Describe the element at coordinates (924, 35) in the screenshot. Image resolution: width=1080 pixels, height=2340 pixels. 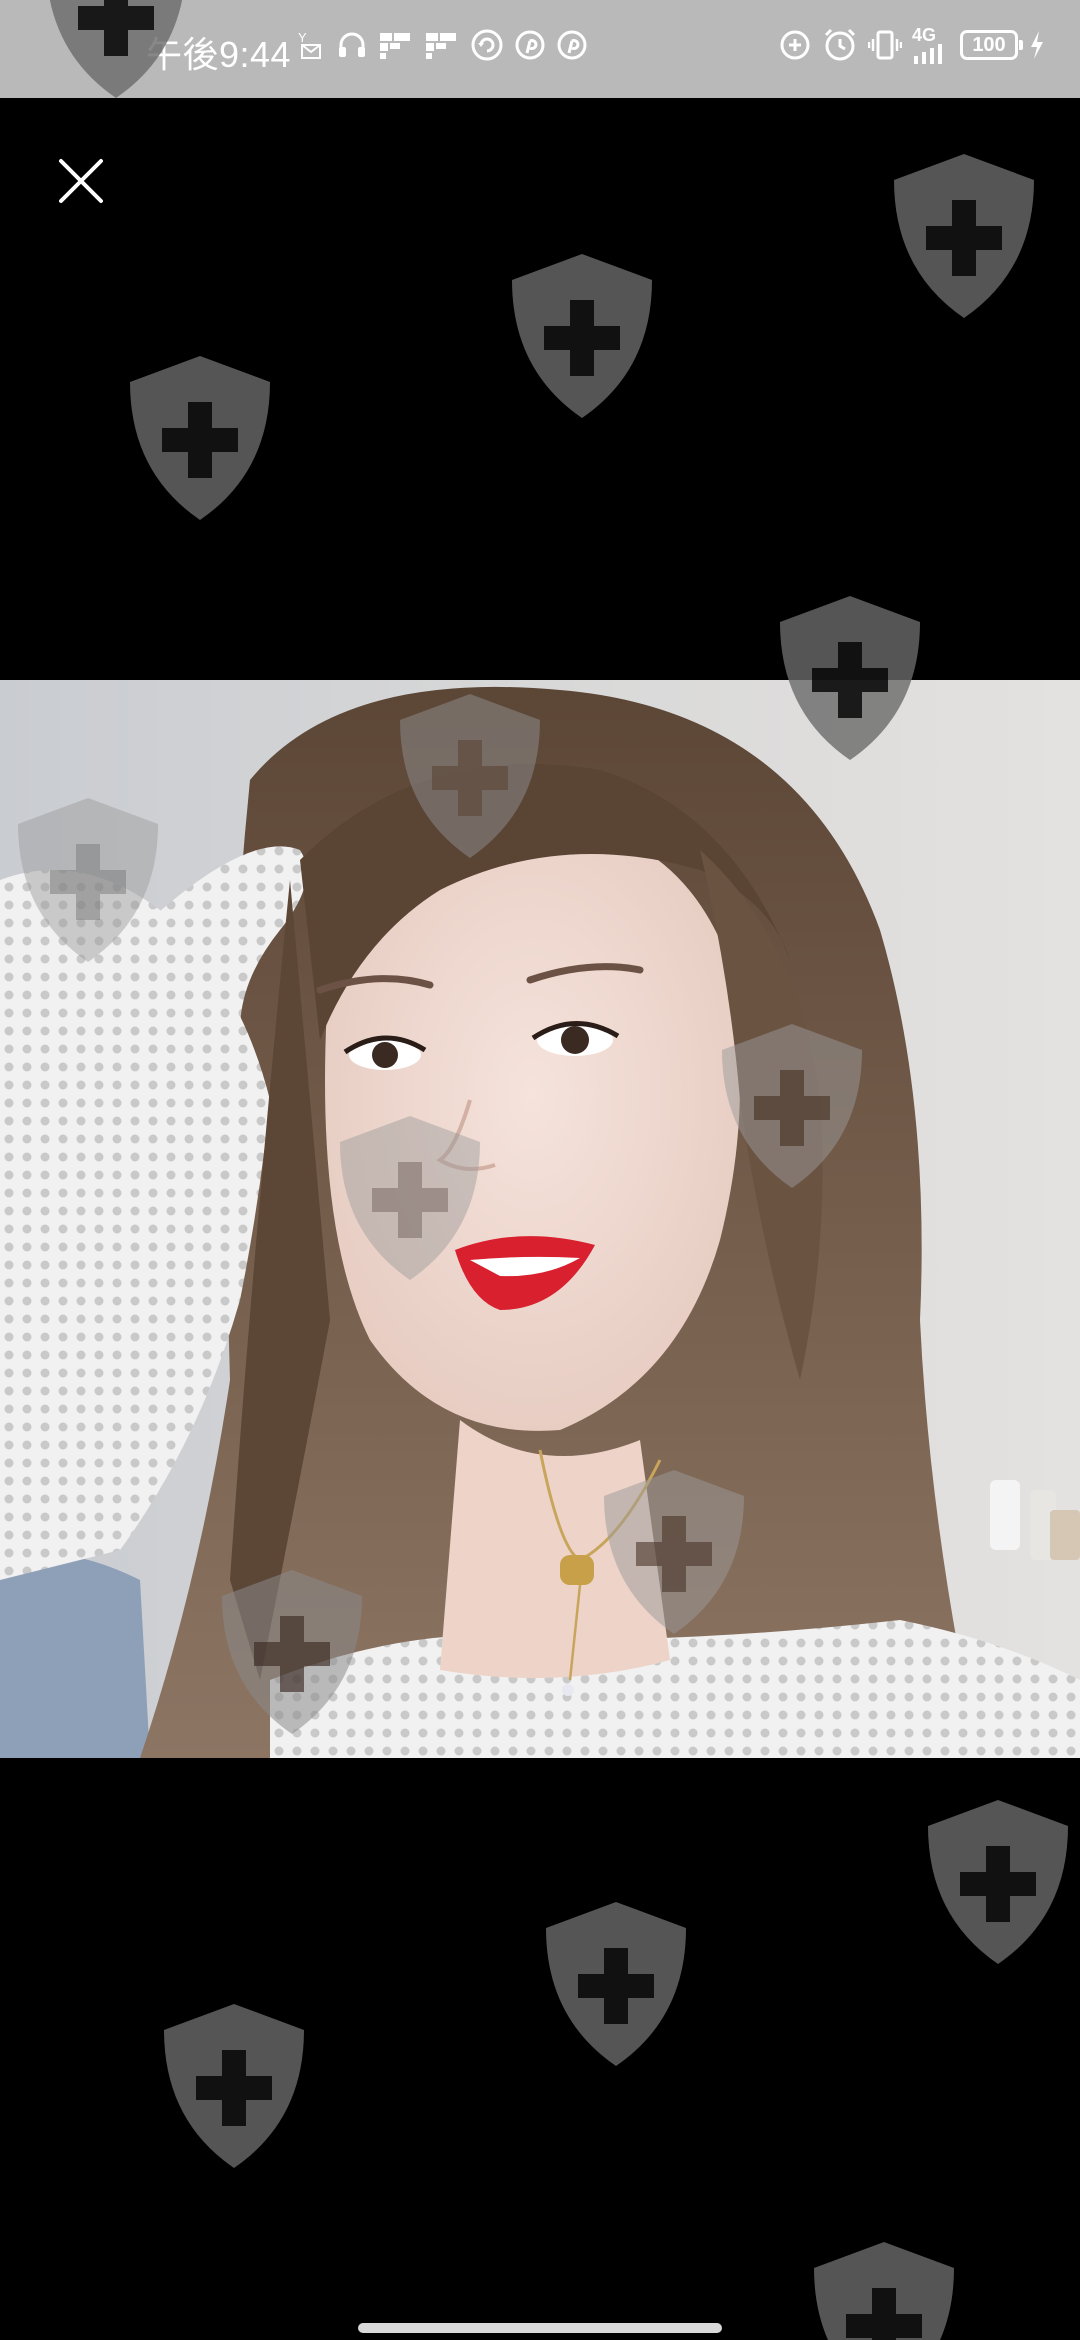
I see `network-type: 4G` at that location.